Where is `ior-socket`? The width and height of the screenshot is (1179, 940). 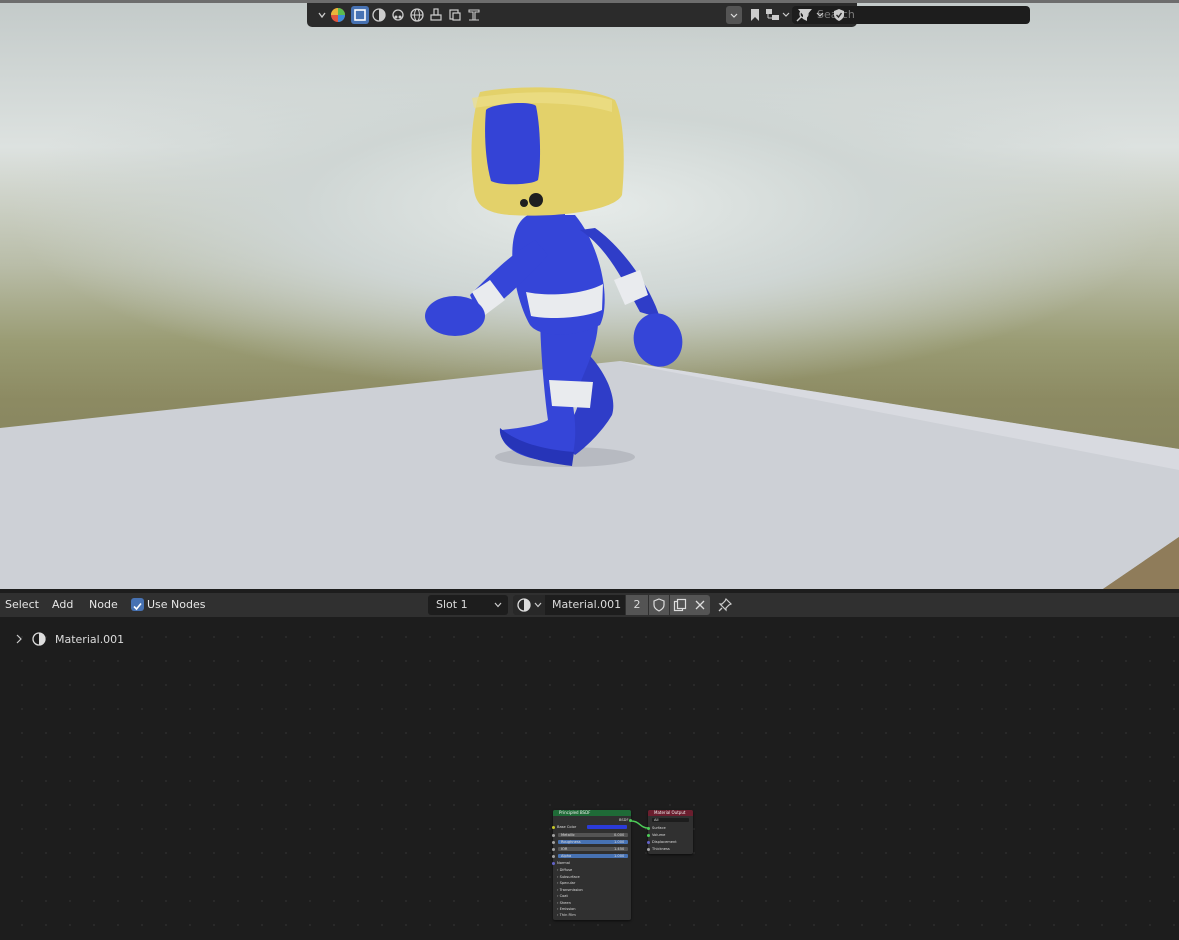
ior-socket is located at coordinates (553, 849).